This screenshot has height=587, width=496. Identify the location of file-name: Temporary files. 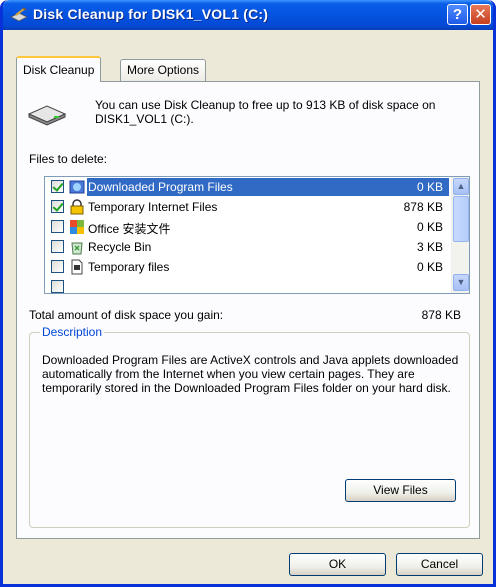
(129, 267).